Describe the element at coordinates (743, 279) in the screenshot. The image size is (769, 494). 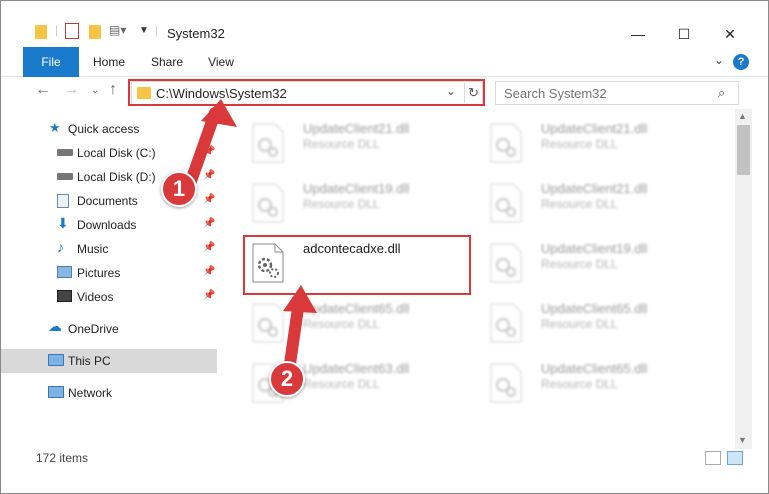
I see `vertical-scrollbar: ▲ ▼` at that location.